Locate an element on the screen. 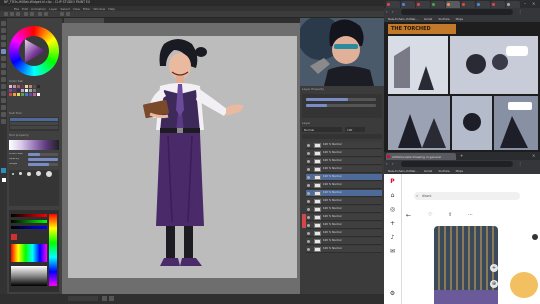 This screenshot has height=304, width=540. browser-tab-active: ArtbiDucaste Drawing in general is located at coordinates (421, 156).